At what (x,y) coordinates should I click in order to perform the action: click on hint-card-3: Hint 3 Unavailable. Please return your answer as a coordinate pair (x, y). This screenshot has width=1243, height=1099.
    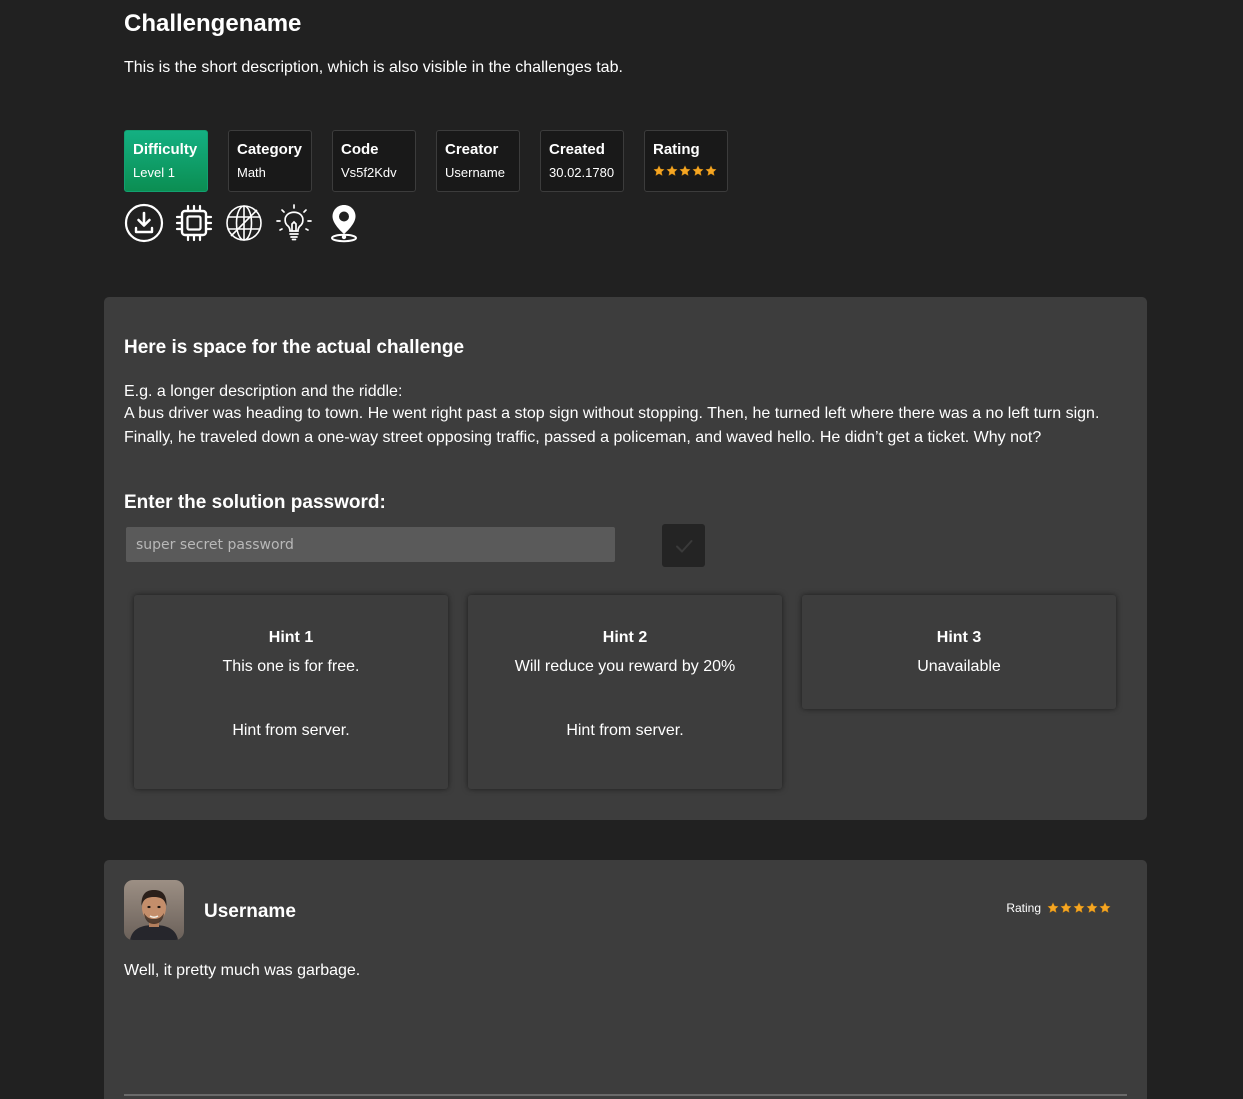
    Looking at the image, I should click on (959, 652).